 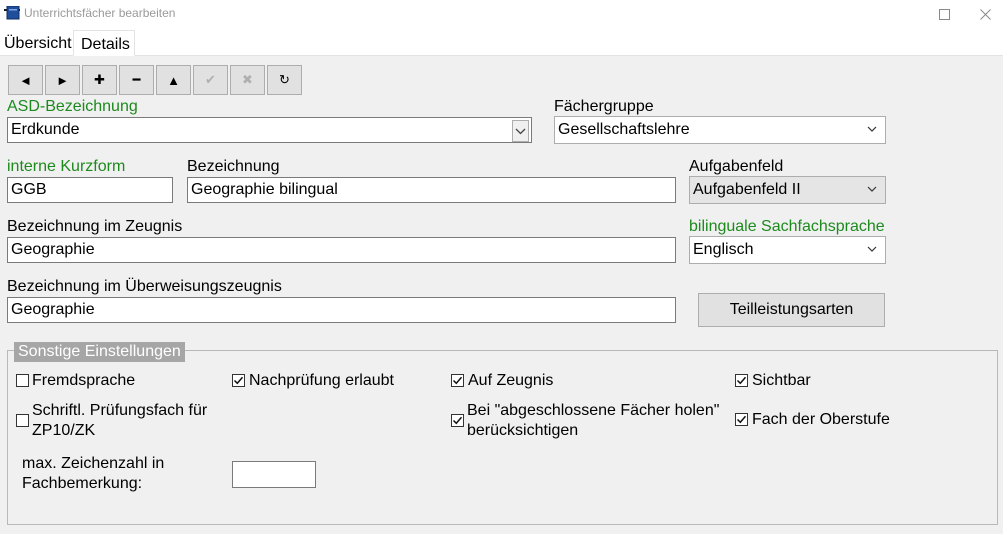 I want to click on delete-button: ━, so click(x=136, y=80).